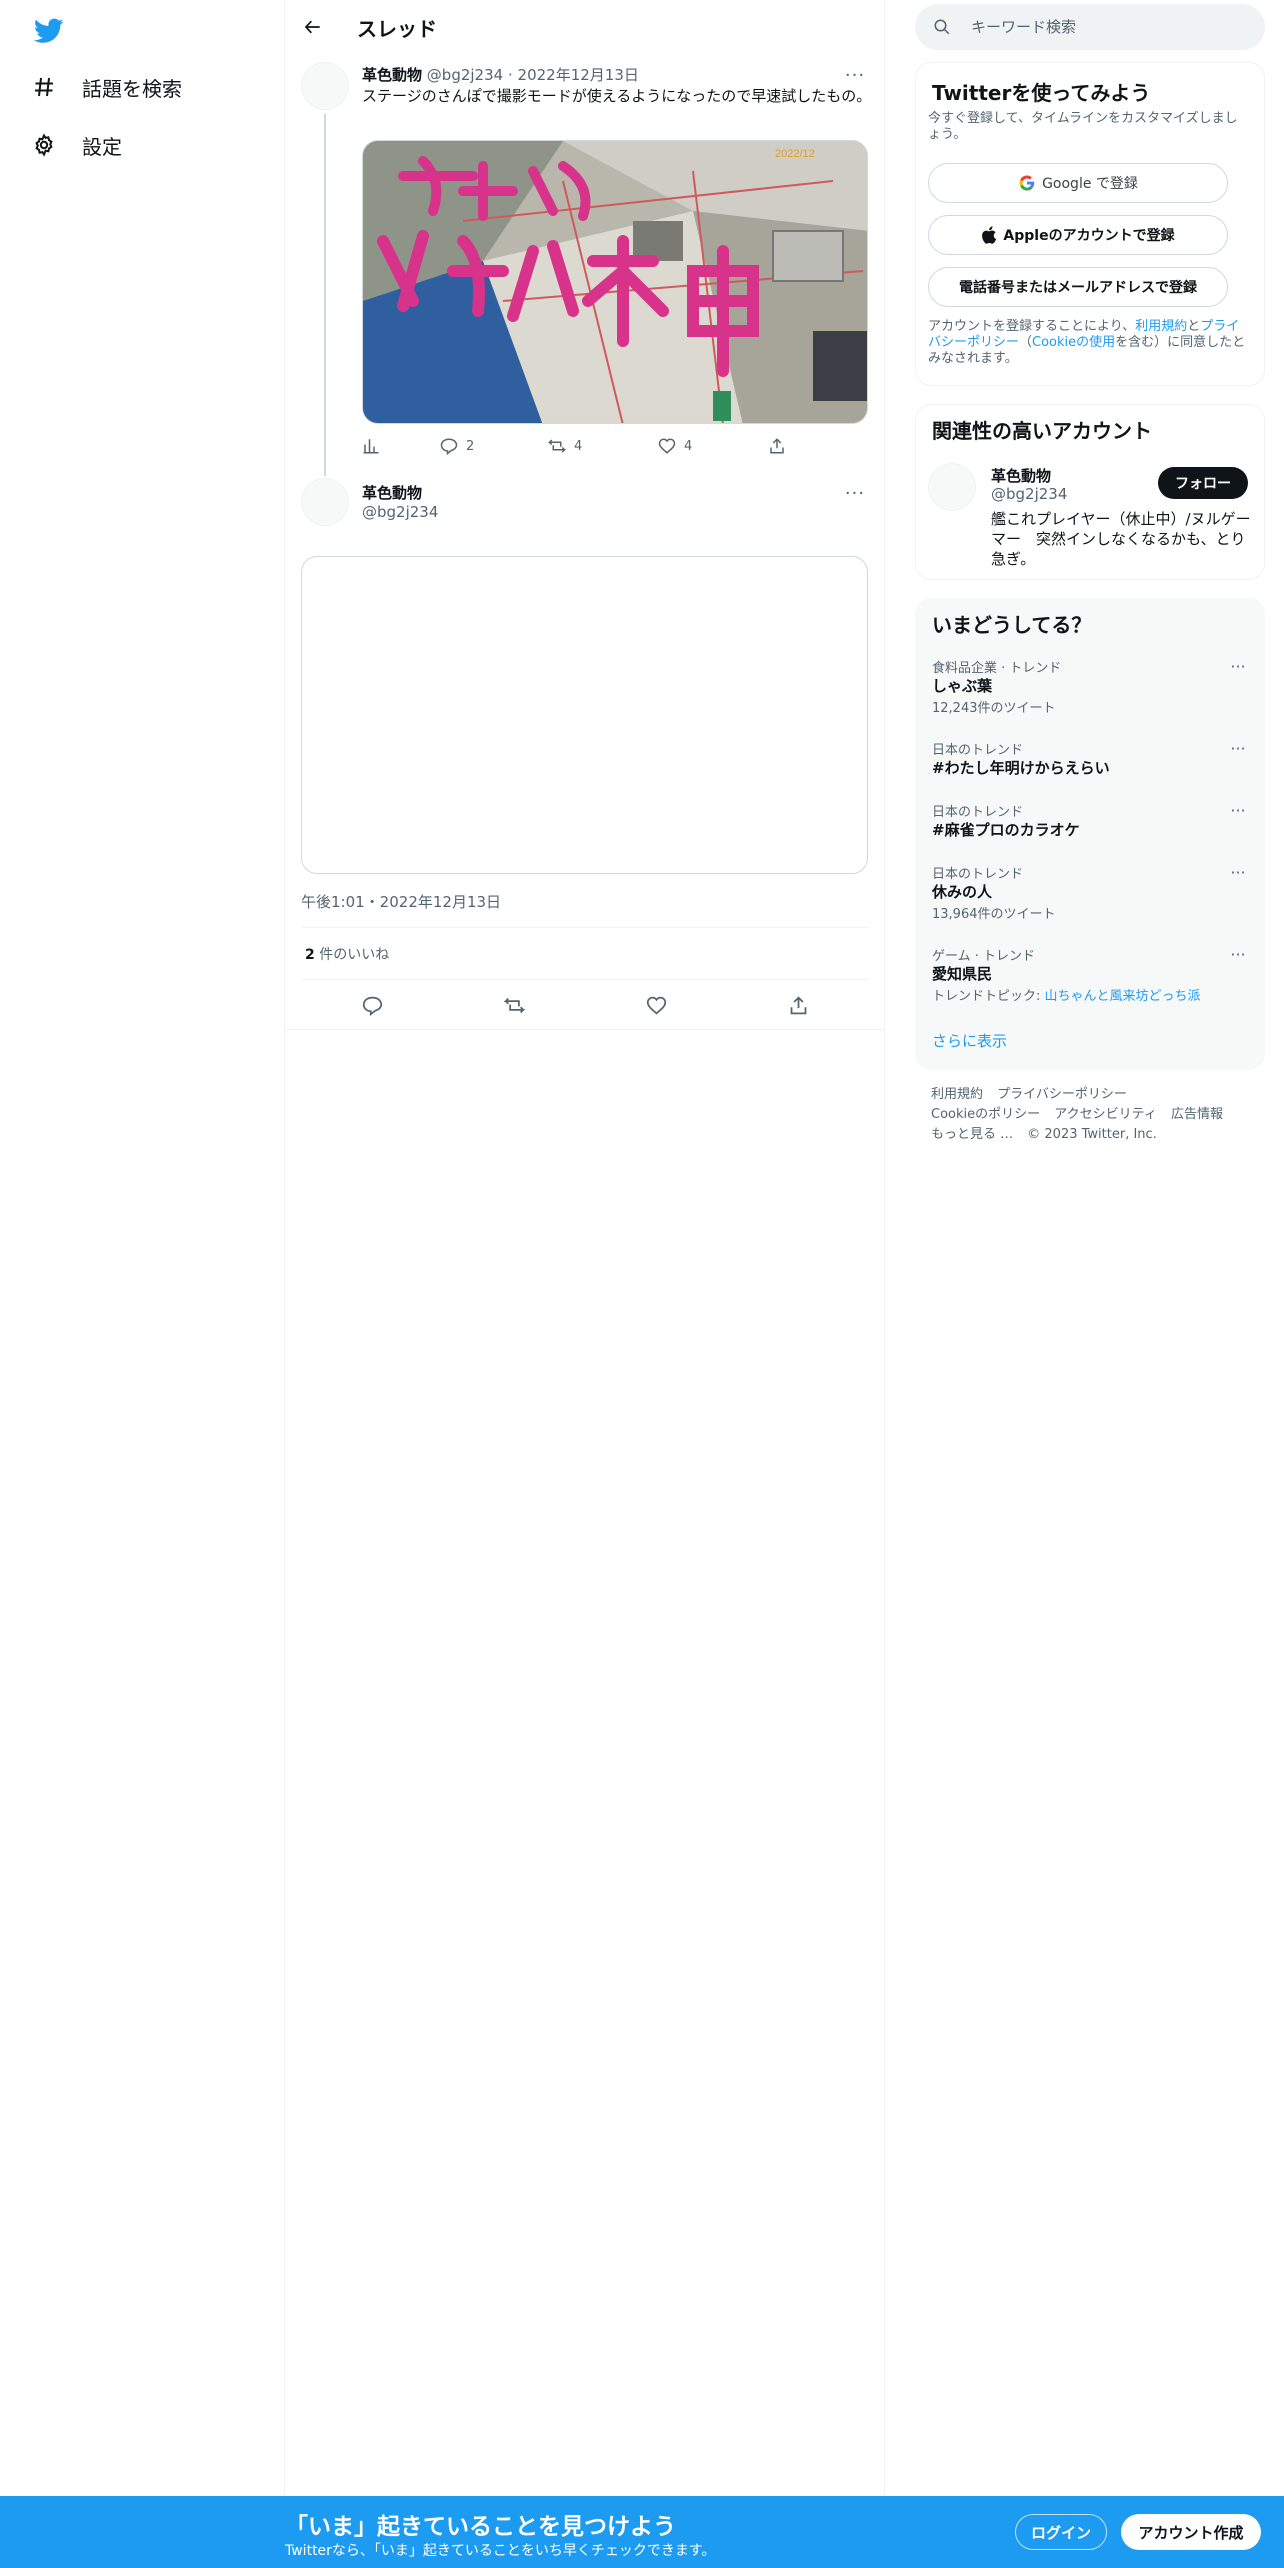 The image size is (1284, 2568). Describe the element at coordinates (401, 901) in the screenshot. I see `tweet-timestamp: 午後1:01・2022年12月13日` at that location.